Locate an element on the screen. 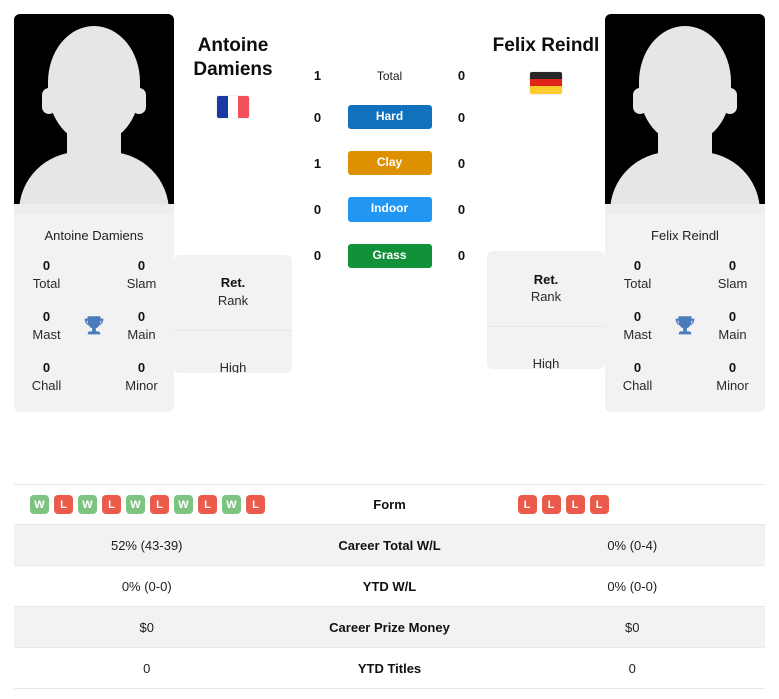 The height and width of the screenshot is (699, 779). right-form-badge-1: L is located at coordinates (551, 504).